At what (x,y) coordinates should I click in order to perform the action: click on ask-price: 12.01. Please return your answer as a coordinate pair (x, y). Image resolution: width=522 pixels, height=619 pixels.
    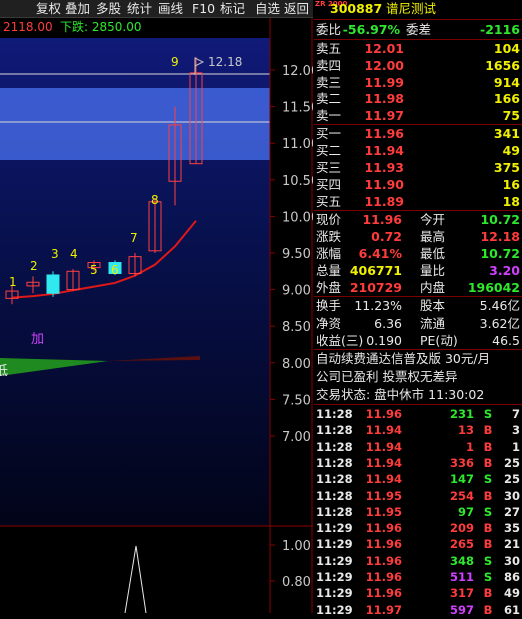
    Looking at the image, I should click on (384, 48).